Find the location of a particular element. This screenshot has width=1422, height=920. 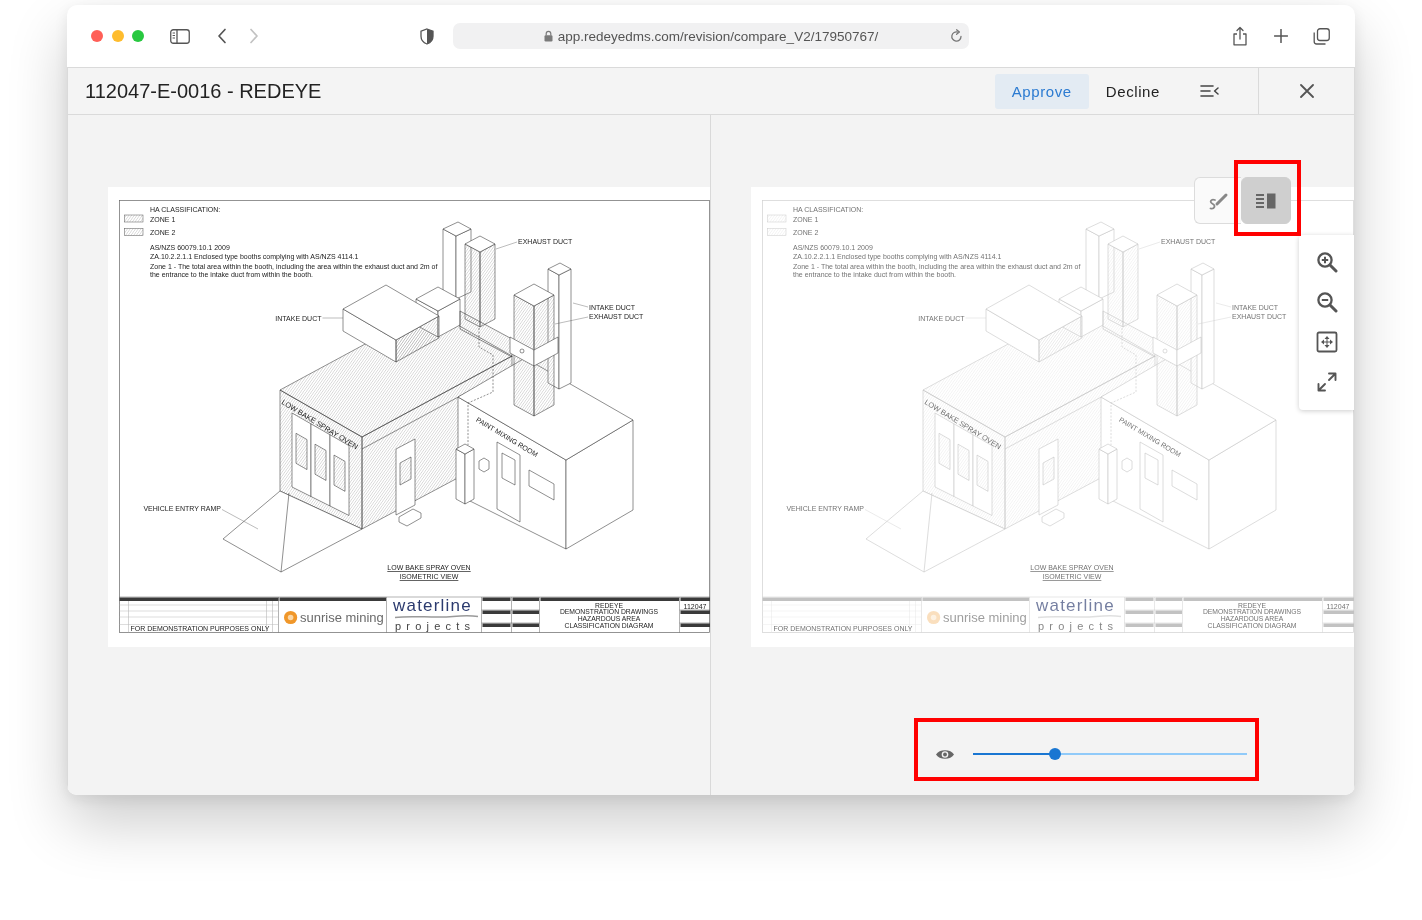

list-collapse-icon is located at coordinates (1209, 91).